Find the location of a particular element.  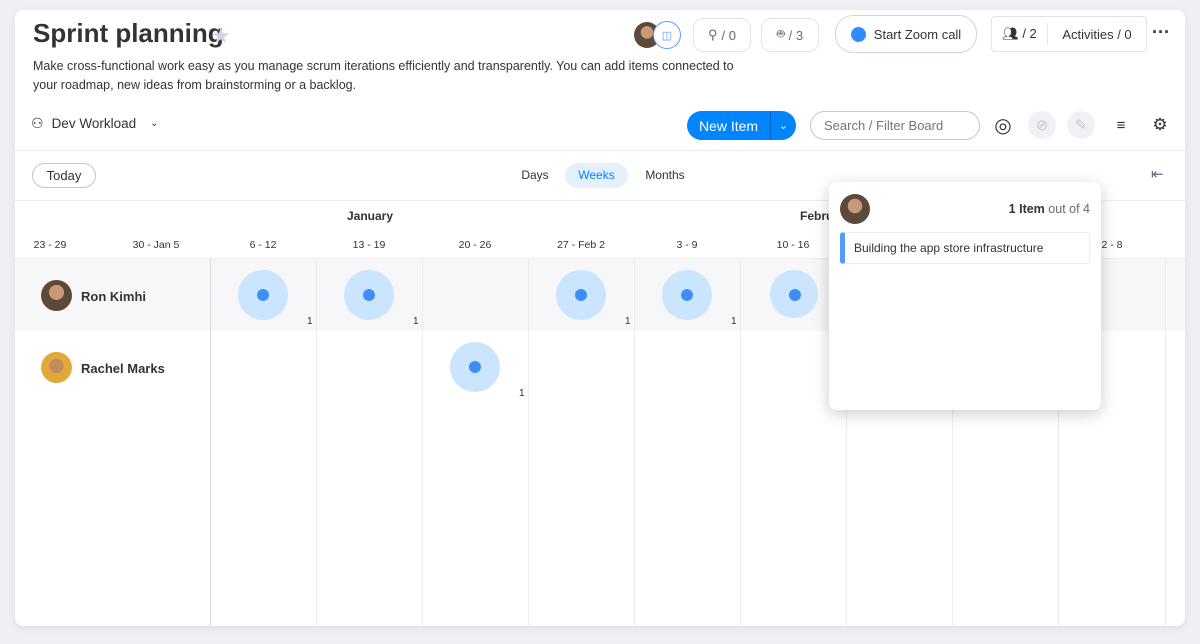

star-icon: ★ is located at coordinates (221, 36).